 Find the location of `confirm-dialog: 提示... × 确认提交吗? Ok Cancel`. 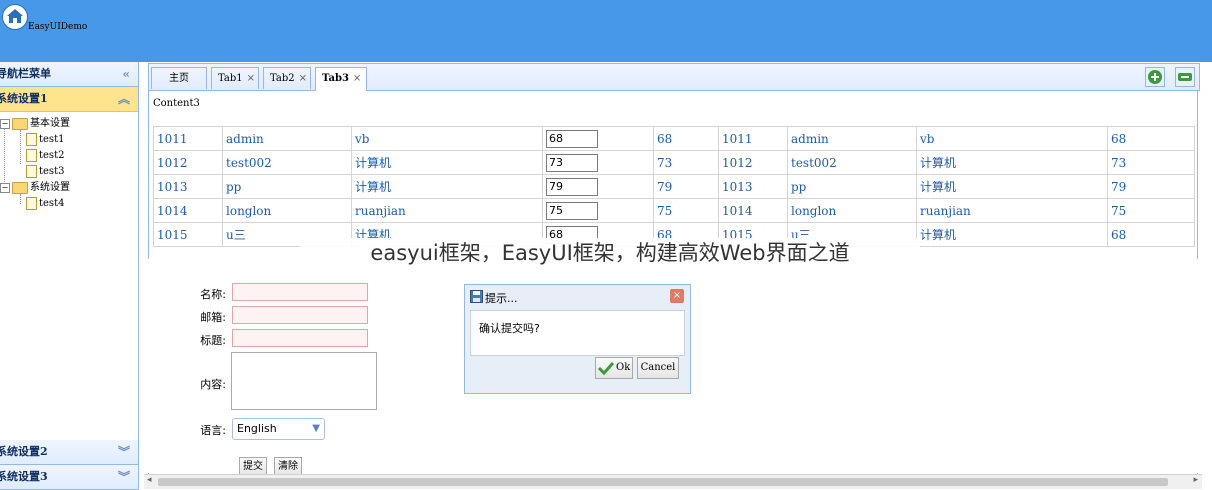

confirm-dialog: 提示... × 确认提交吗? Ok Cancel is located at coordinates (577, 339).